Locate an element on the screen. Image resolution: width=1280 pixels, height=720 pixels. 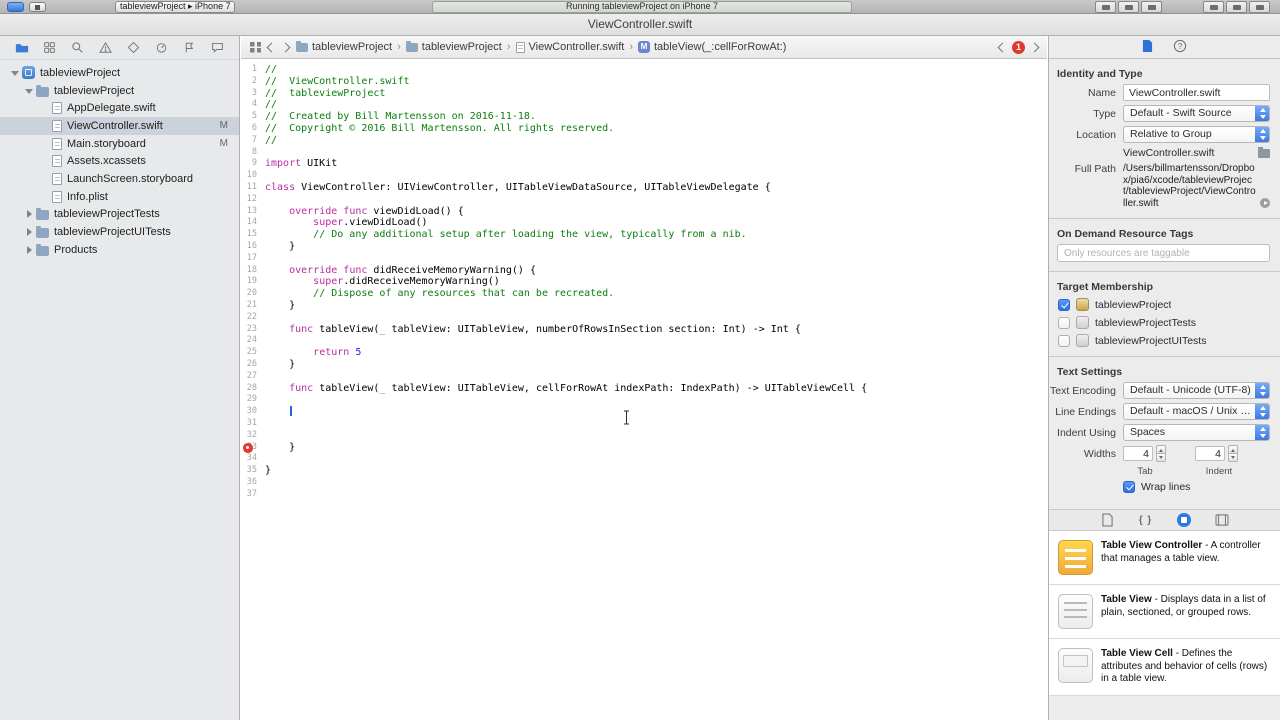
code-line: 13 override func viewDidLoad() { is located at coordinates (644, 212).